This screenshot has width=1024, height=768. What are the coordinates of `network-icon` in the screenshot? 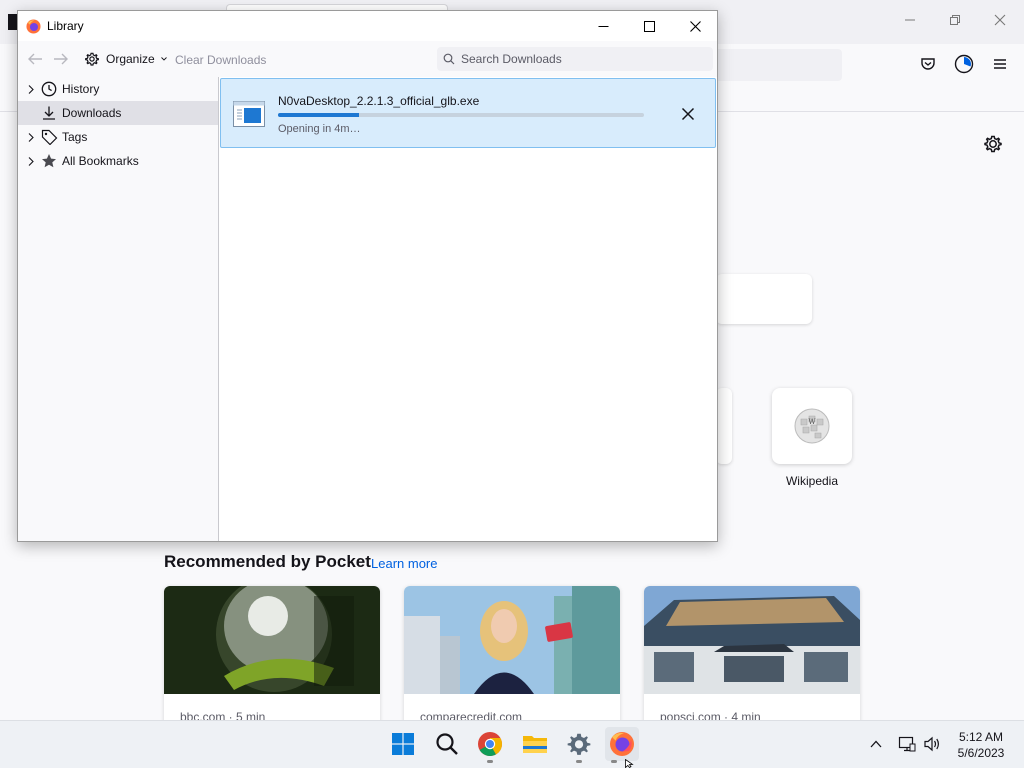 It's located at (907, 744).